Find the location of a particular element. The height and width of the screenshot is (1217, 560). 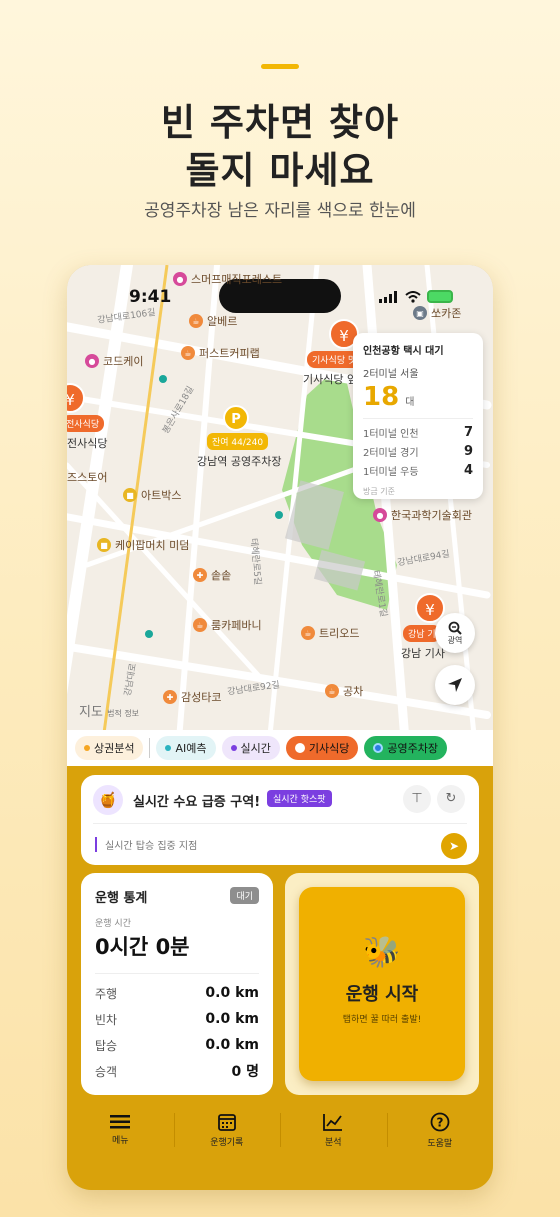

poi-marker: ✚ 감성타코 is located at coordinates (192, 697).